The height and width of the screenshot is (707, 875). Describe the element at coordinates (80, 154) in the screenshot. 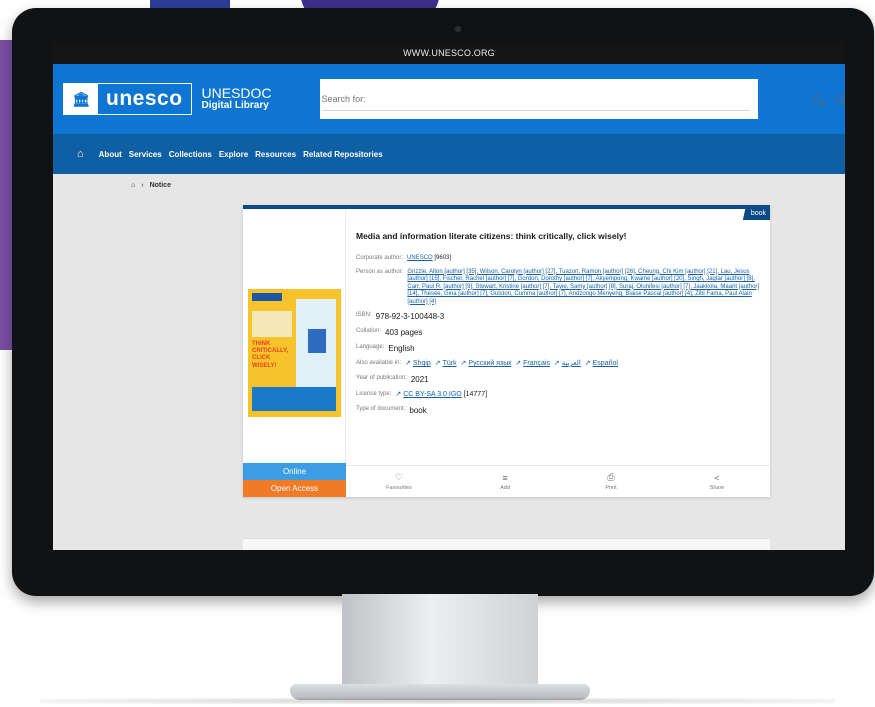

I see `home-icon: ⌂` at that location.